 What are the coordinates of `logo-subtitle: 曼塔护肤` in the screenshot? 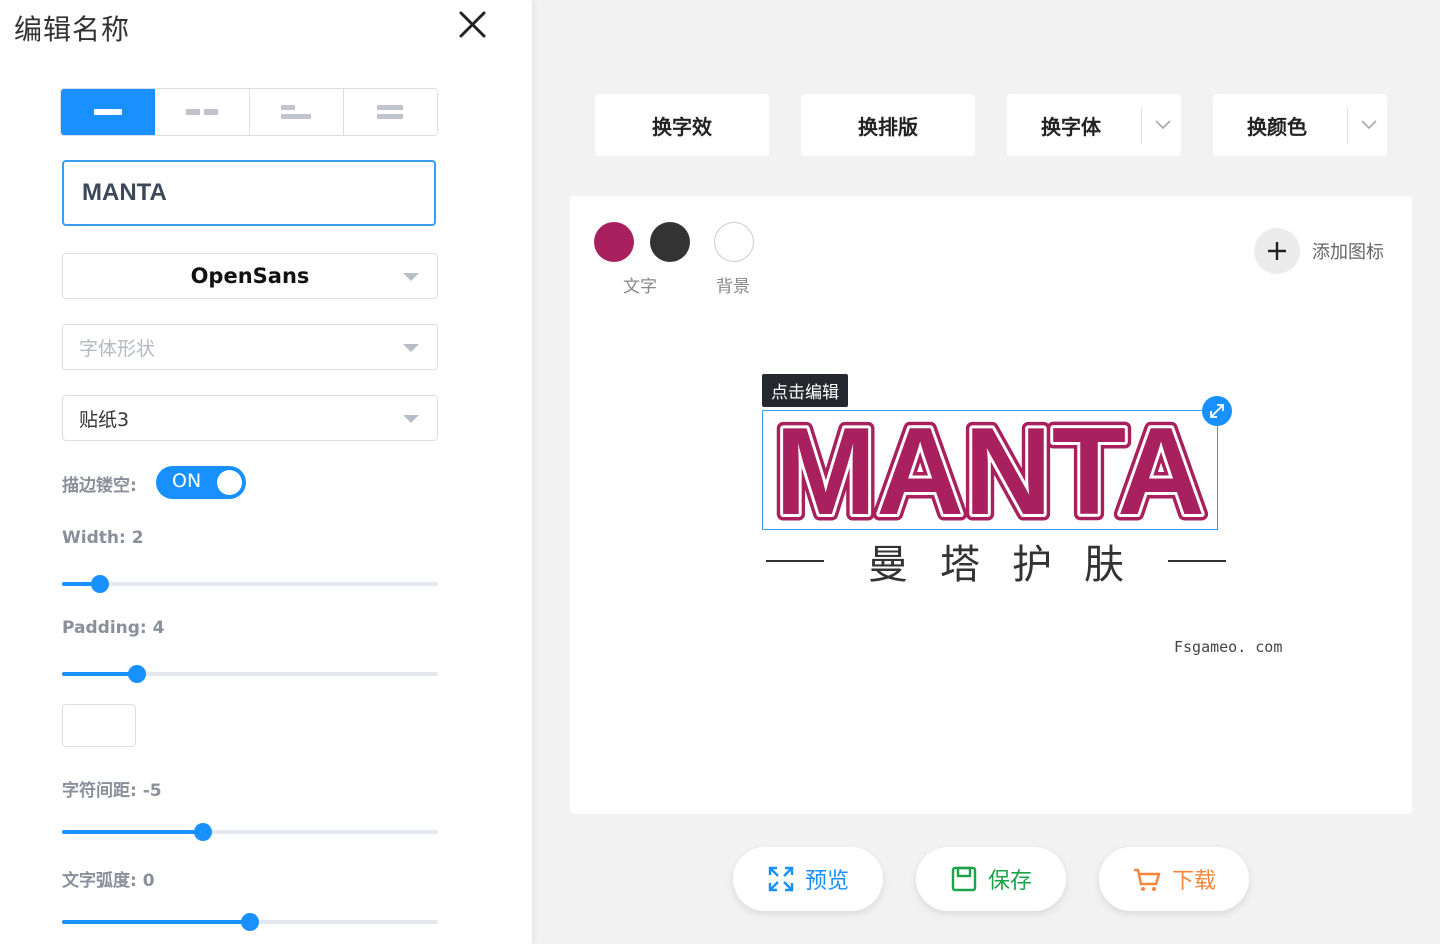 It's located at (996, 561).